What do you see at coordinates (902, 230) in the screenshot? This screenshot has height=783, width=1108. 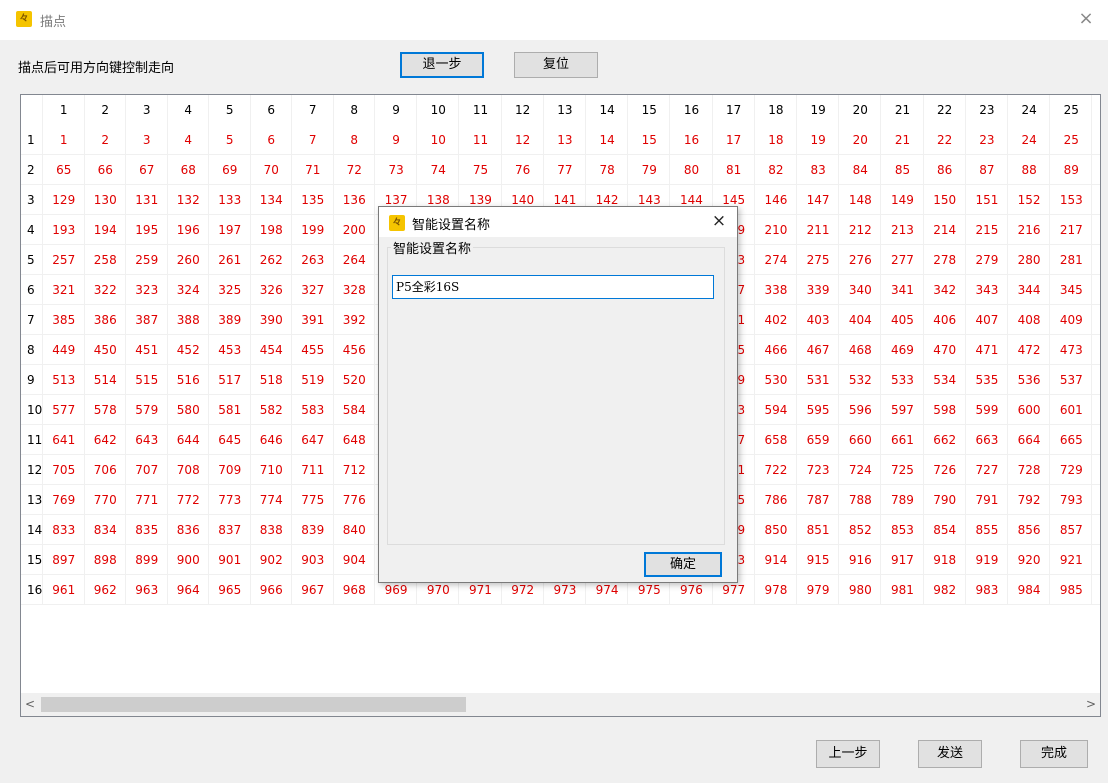 I see `grid-cell: 213` at bounding box center [902, 230].